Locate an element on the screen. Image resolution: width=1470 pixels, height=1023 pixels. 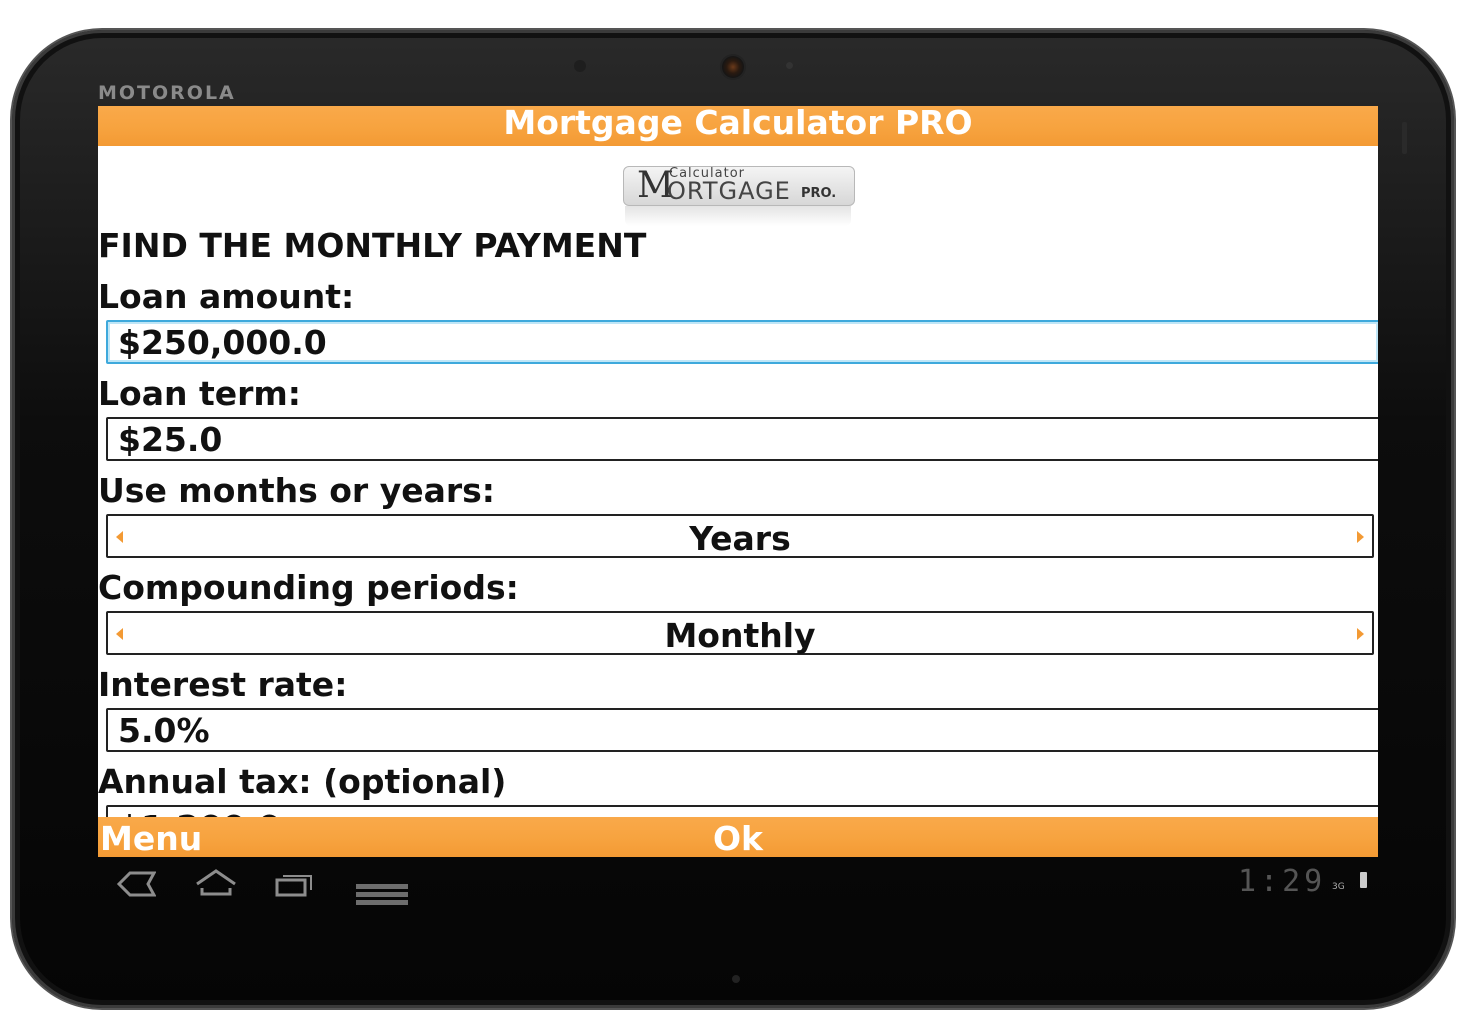
logo-mortgage-text: ORTGAGE is located at coordinates (729, 191).